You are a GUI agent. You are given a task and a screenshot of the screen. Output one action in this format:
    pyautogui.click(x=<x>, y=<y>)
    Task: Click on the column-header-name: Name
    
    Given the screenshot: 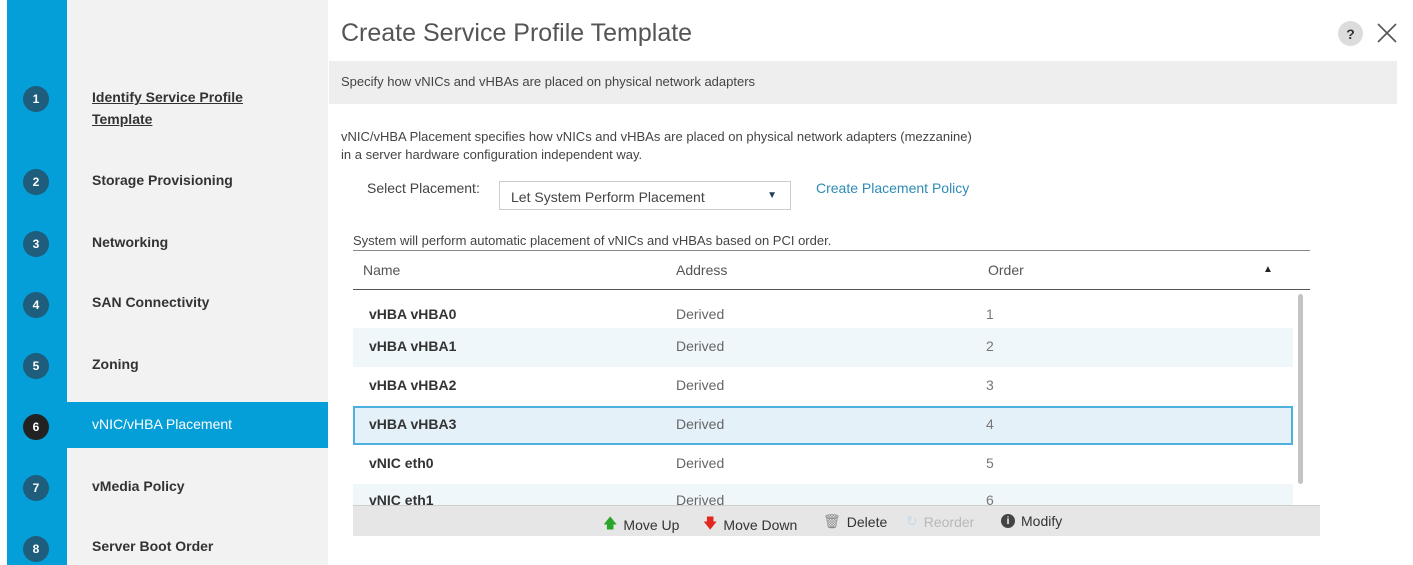 What is the action you would take?
    pyautogui.click(x=381, y=270)
    